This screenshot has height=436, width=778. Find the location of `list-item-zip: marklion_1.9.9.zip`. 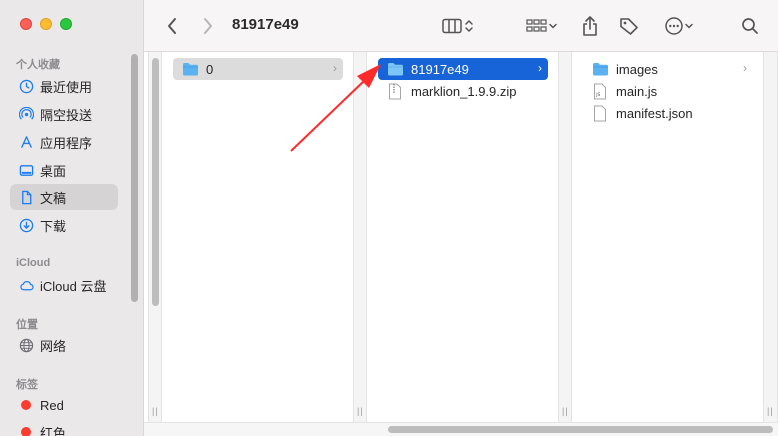

list-item-zip: marklion_1.9.9.zip is located at coordinates (463, 91).